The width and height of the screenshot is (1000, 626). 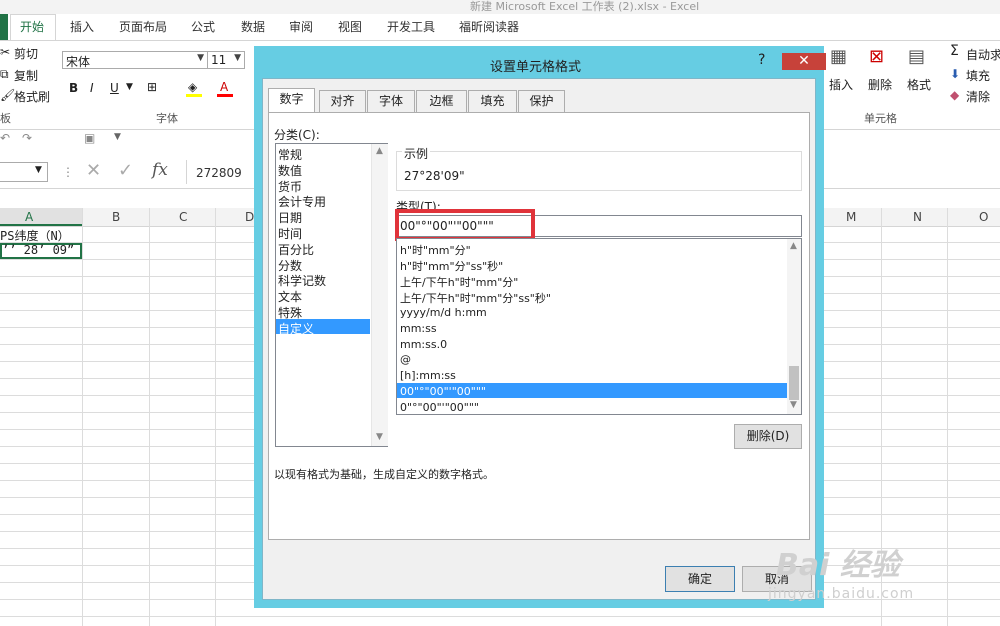 What do you see at coordinates (143, 26) in the screenshot?
I see `tab-page-layout: 页面布局` at bounding box center [143, 26].